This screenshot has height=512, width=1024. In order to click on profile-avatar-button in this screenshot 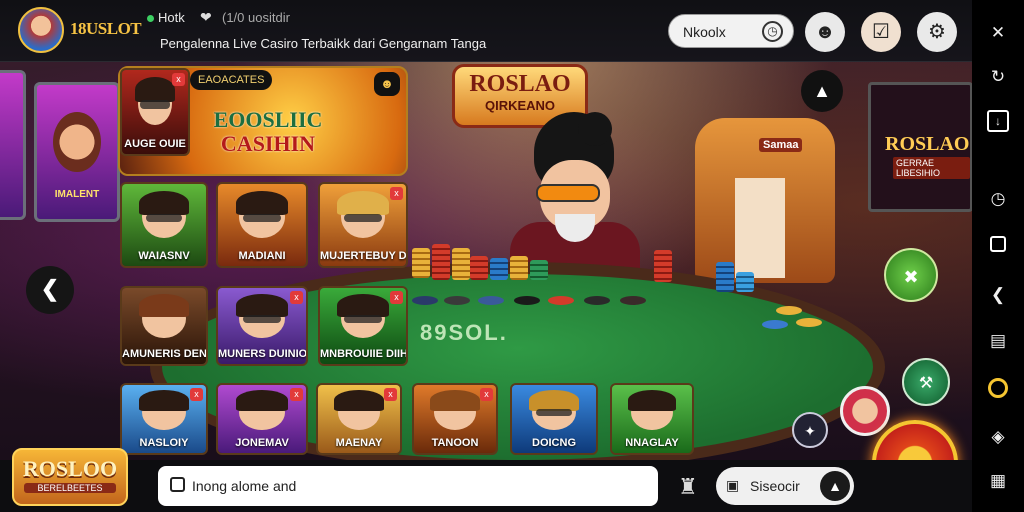, I will do `click(865, 411)`.